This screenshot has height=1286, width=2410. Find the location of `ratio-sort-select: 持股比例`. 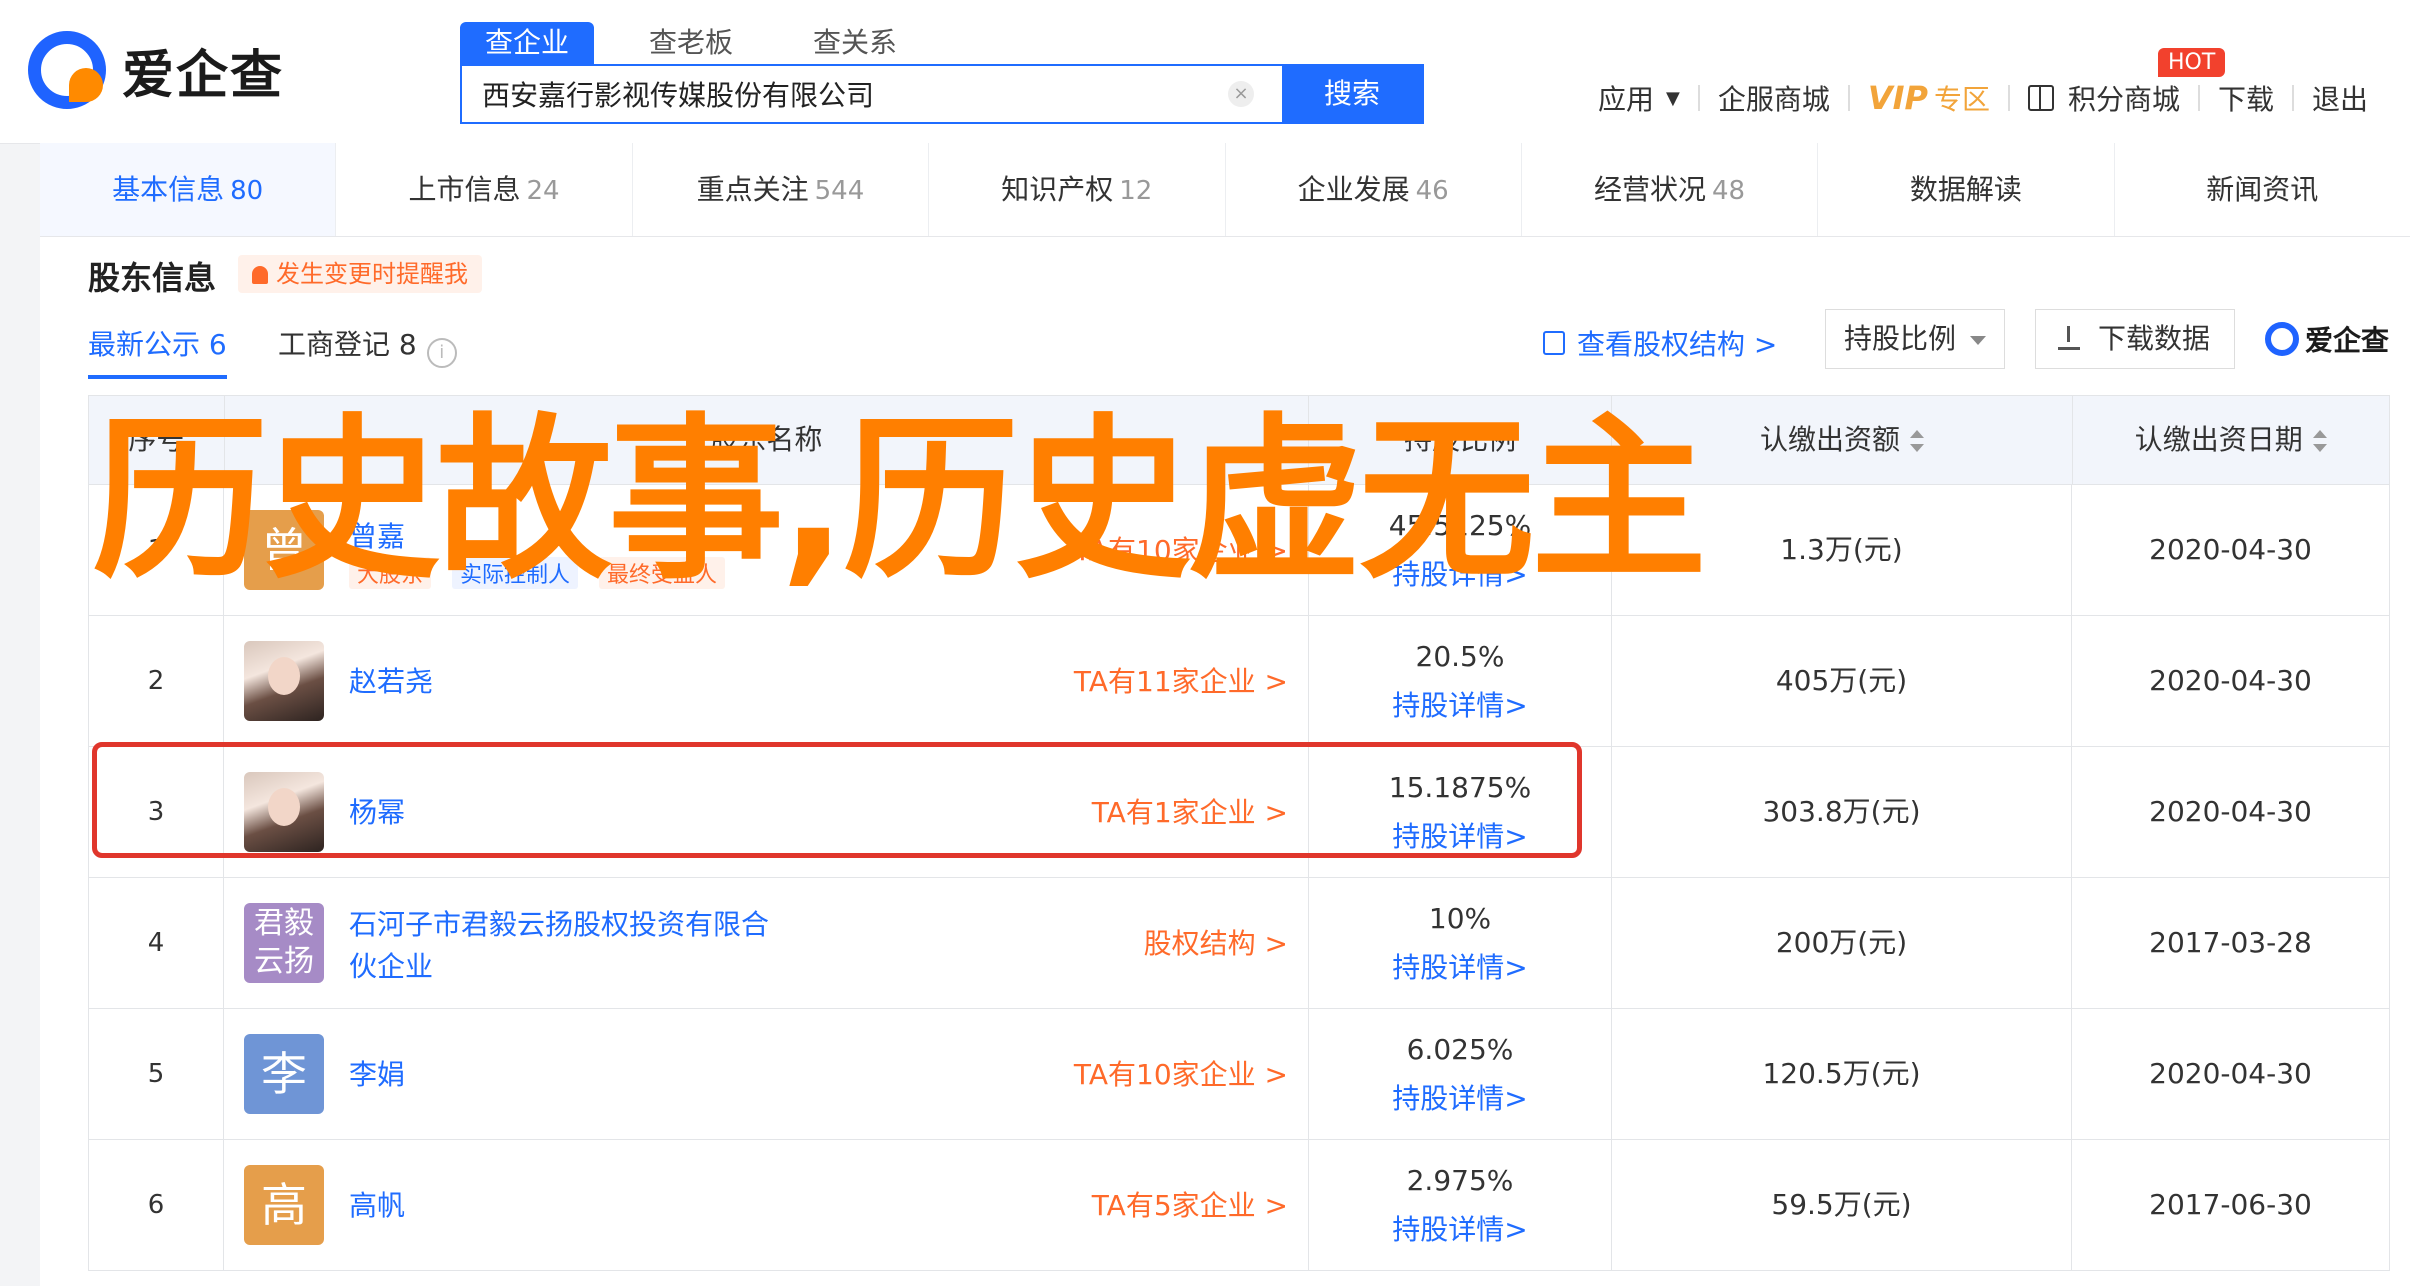

ratio-sort-select: 持股比例 is located at coordinates (1915, 339).